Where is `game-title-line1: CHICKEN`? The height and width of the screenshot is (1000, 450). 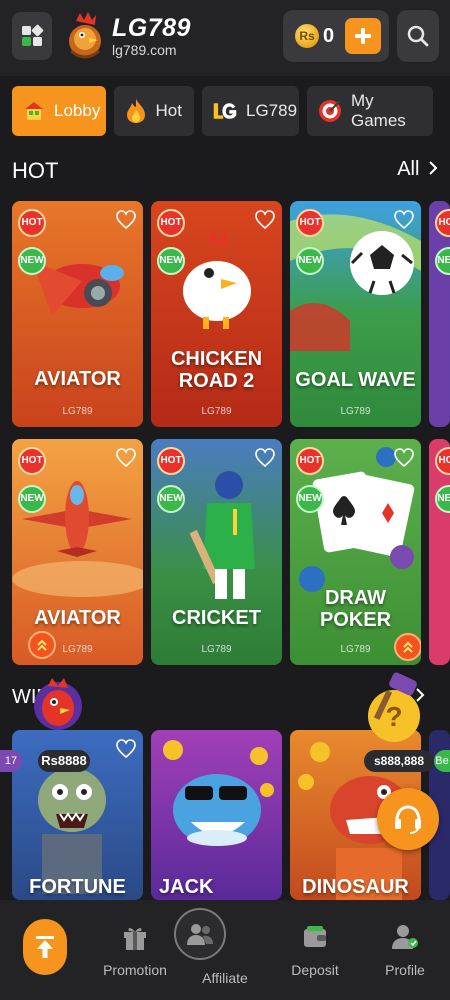
game-title-line1: CHICKEN is located at coordinates (216, 359).